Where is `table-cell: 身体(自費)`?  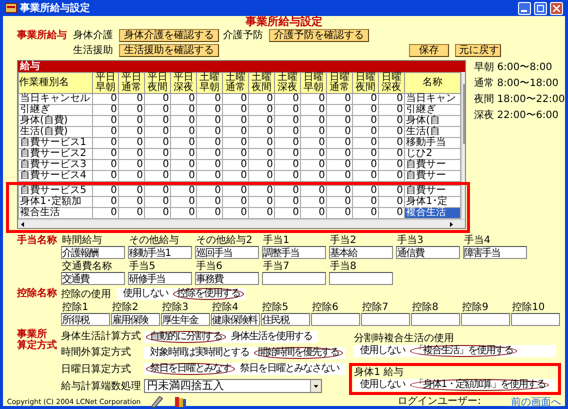
table-cell: 身体(自費) is located at coordinates (55, 121).